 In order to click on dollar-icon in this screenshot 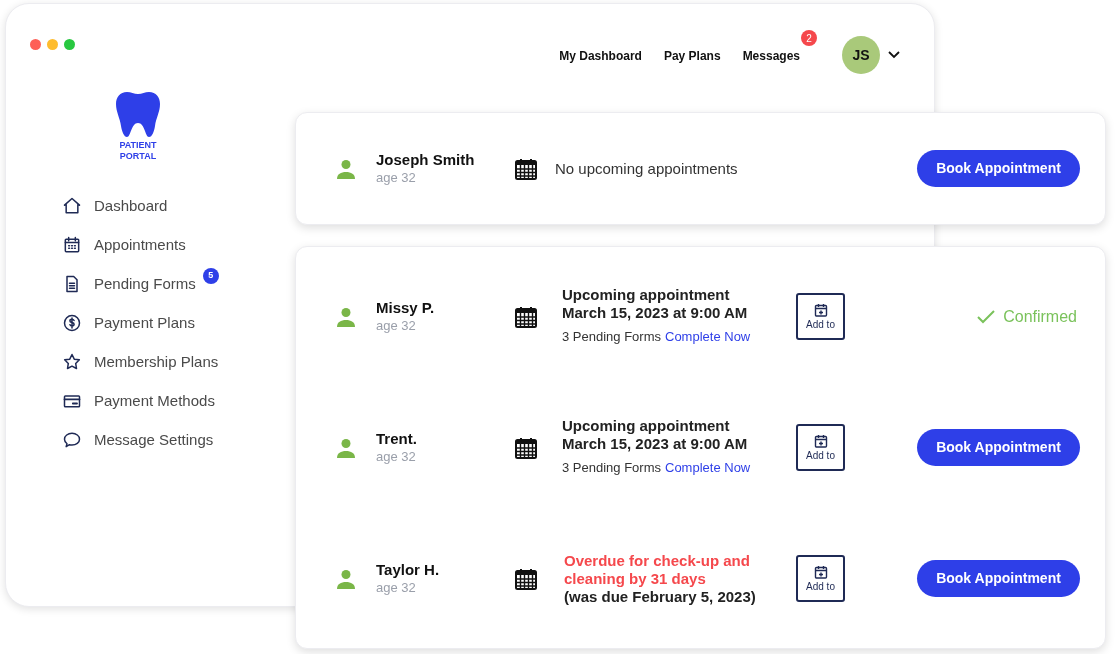, I will do `click(72, 323)`.